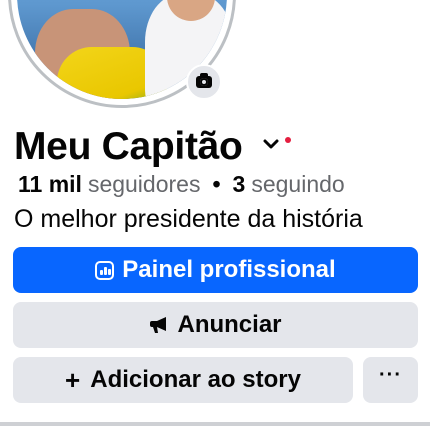 This screenshot has height=430, width=430. I want to click on profile-name: Meu Capitão, so click(128, 146).